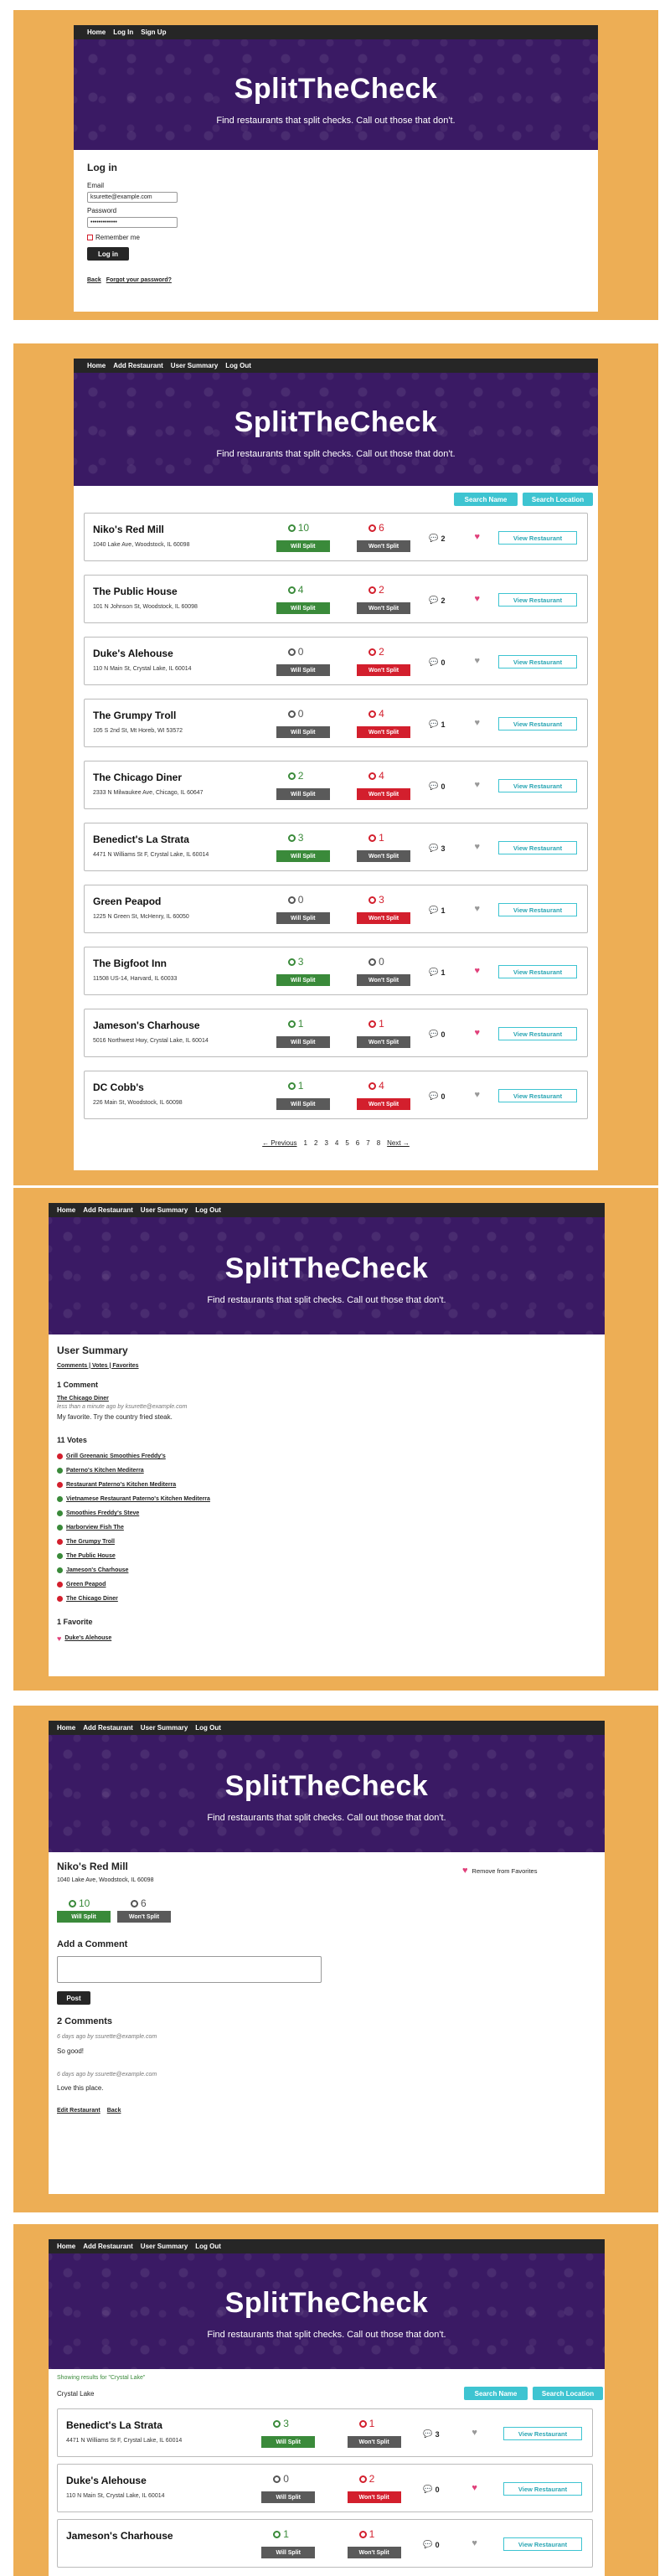 The image size is (670, 2576). Describe the element at coordinates (87, 1638) in the screenshot. I see `favorite-link: Duke's Alehouse` at that location.